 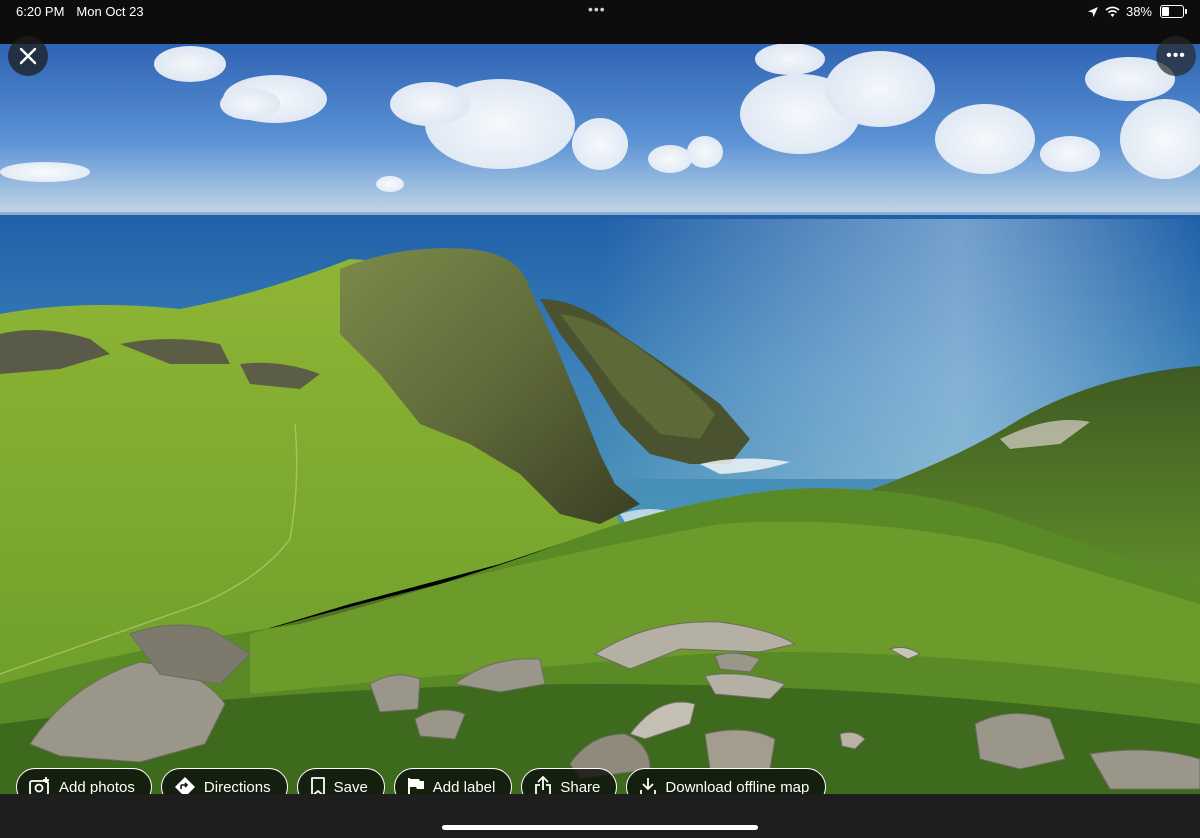 What do you see at coordinates (1173, 11) in the screenshot?
I see `battery-icon` at bounding box center [1173, 11].